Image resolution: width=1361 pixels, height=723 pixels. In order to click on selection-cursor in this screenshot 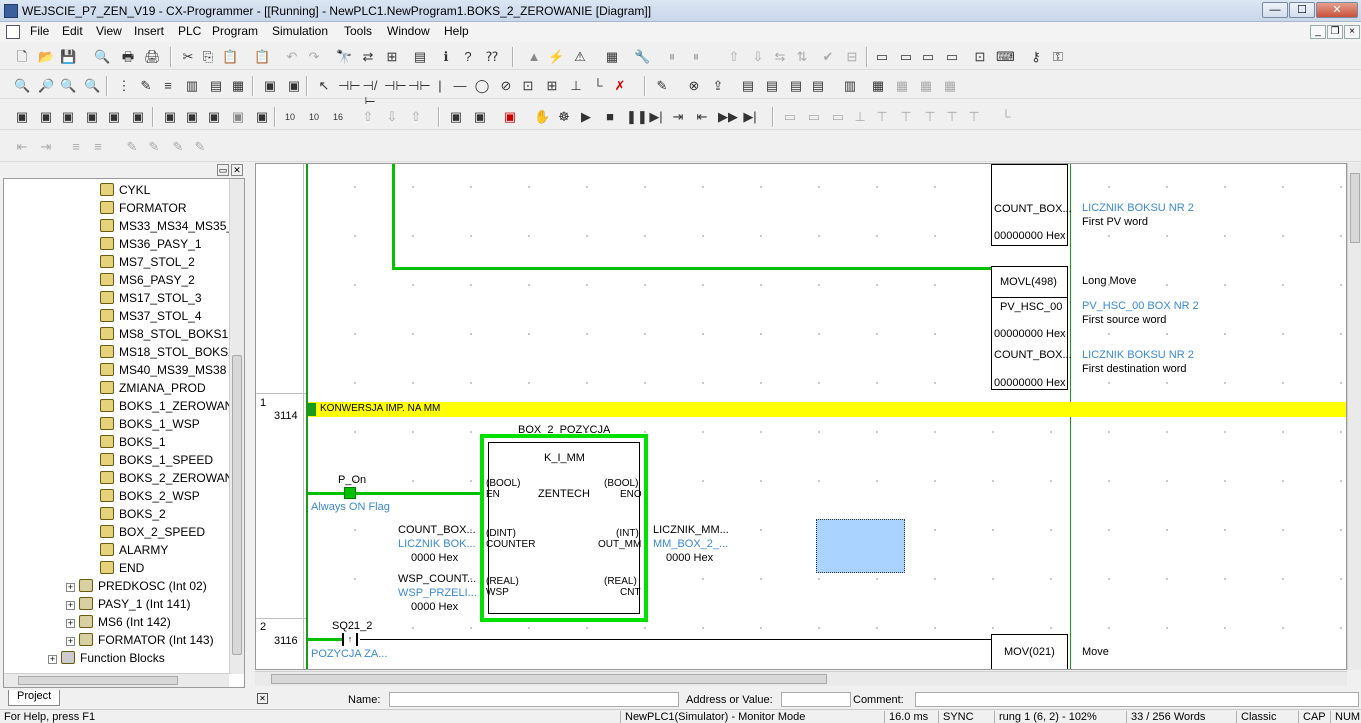, I will do `click(860, 546)`.